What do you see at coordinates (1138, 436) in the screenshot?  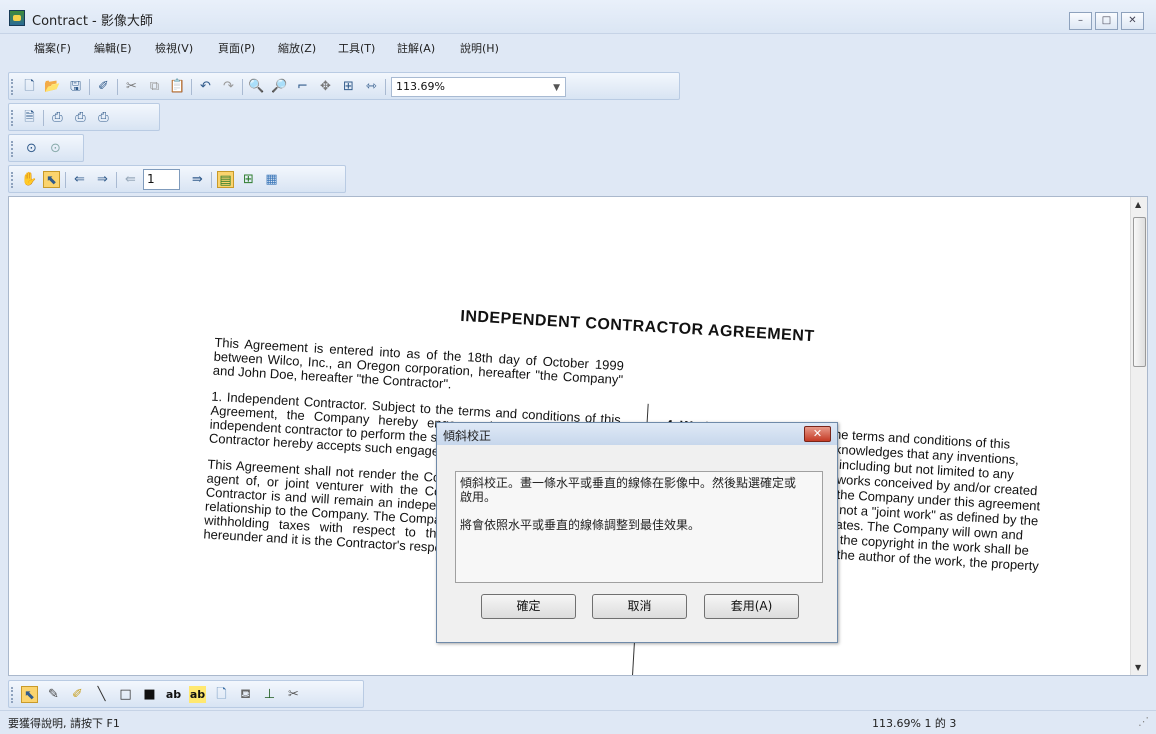 I see `vertical-scrollbar: ▲ ▼` at bounding box center [1138, 436].